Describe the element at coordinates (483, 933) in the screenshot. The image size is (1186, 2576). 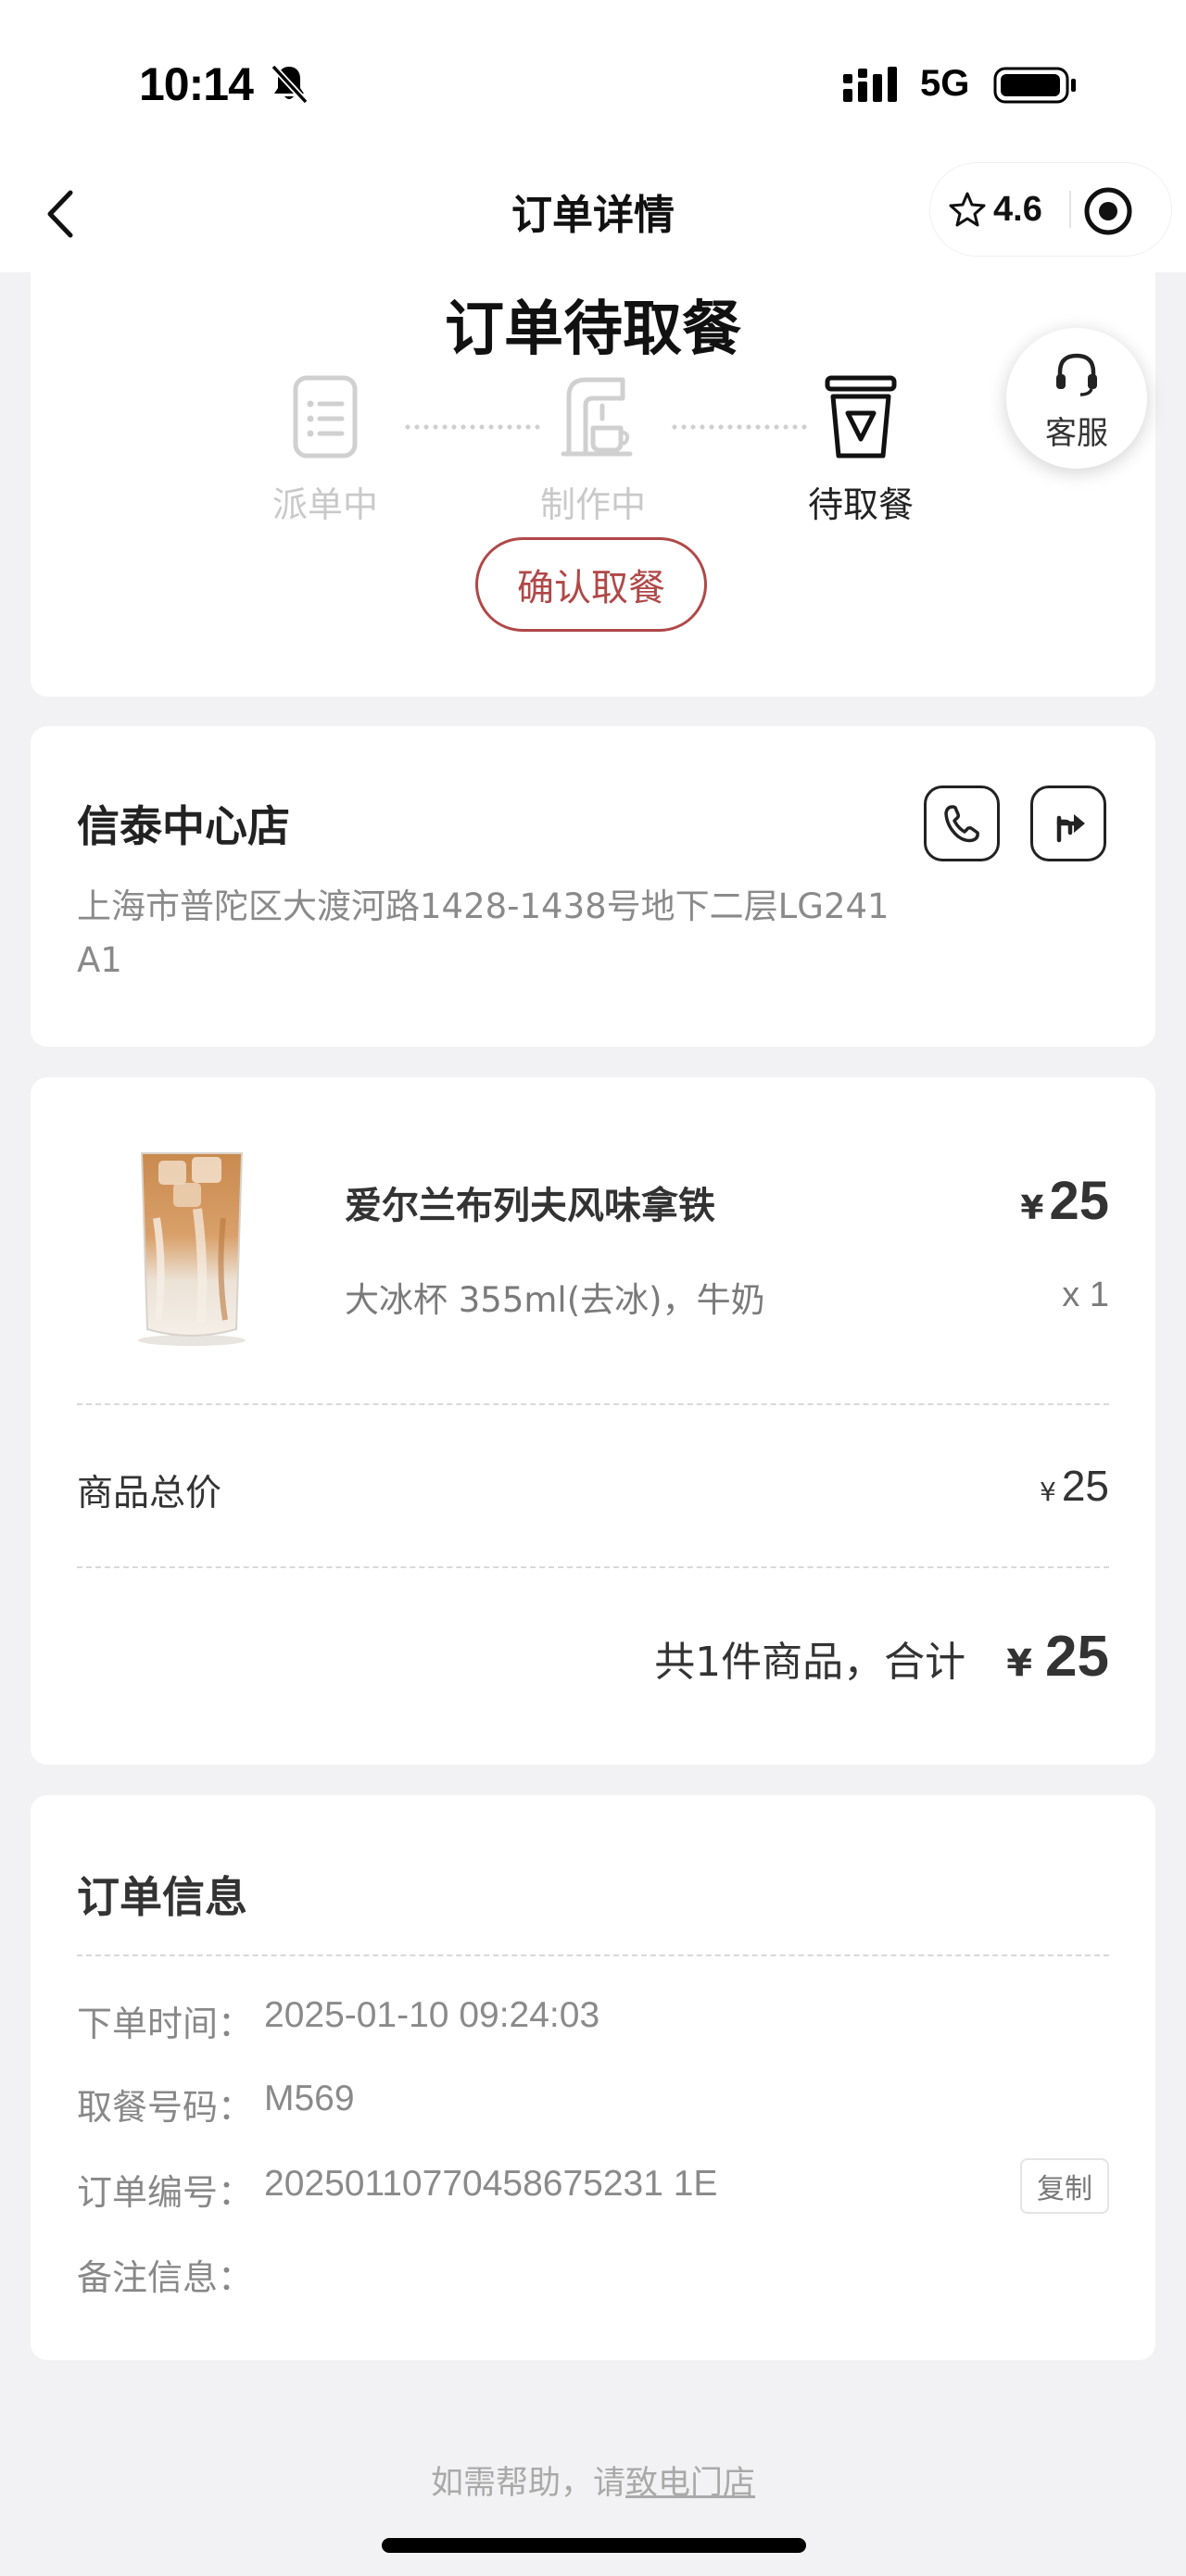
I see `store-address: 上海市普陀区大渡河路1428-1438号地下二层LG241A1` at that location.